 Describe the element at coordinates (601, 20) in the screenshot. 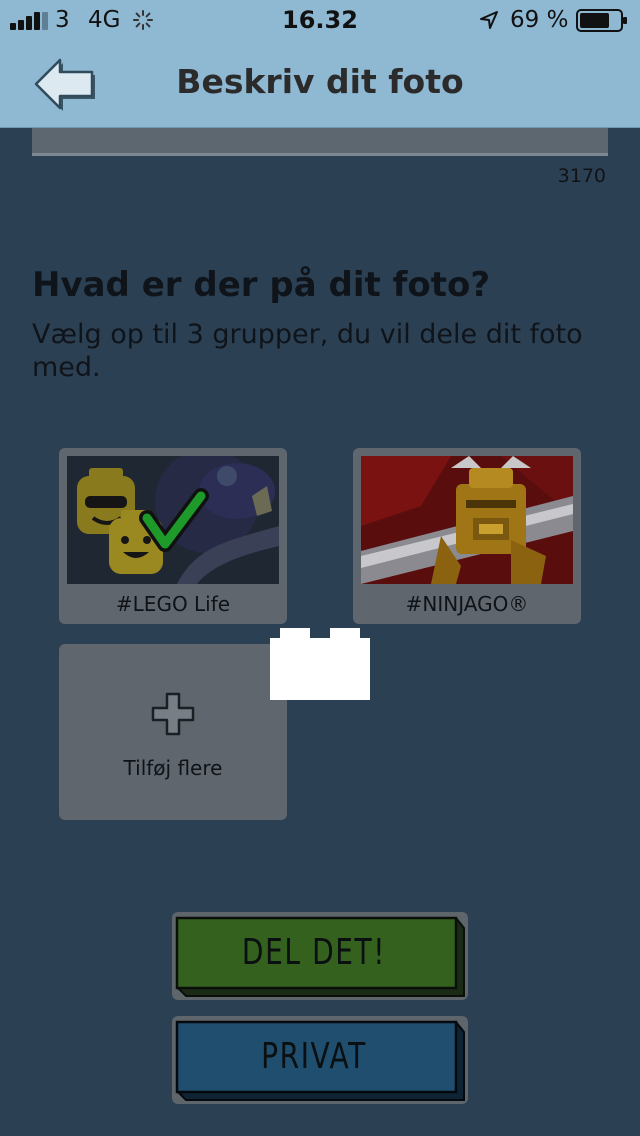

I see `battery-icon` at that location.